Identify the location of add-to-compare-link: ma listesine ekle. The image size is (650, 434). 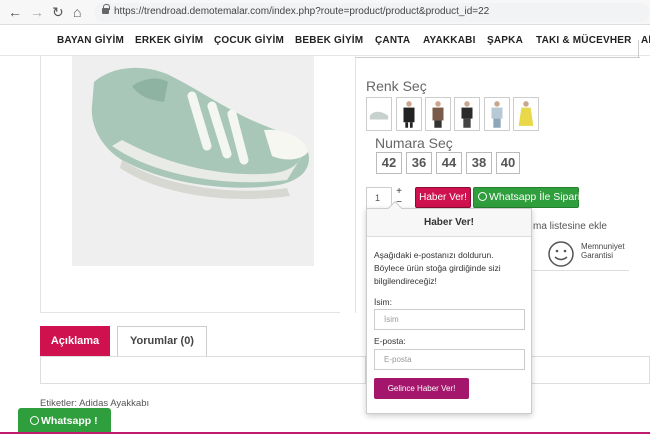
(570, 226).